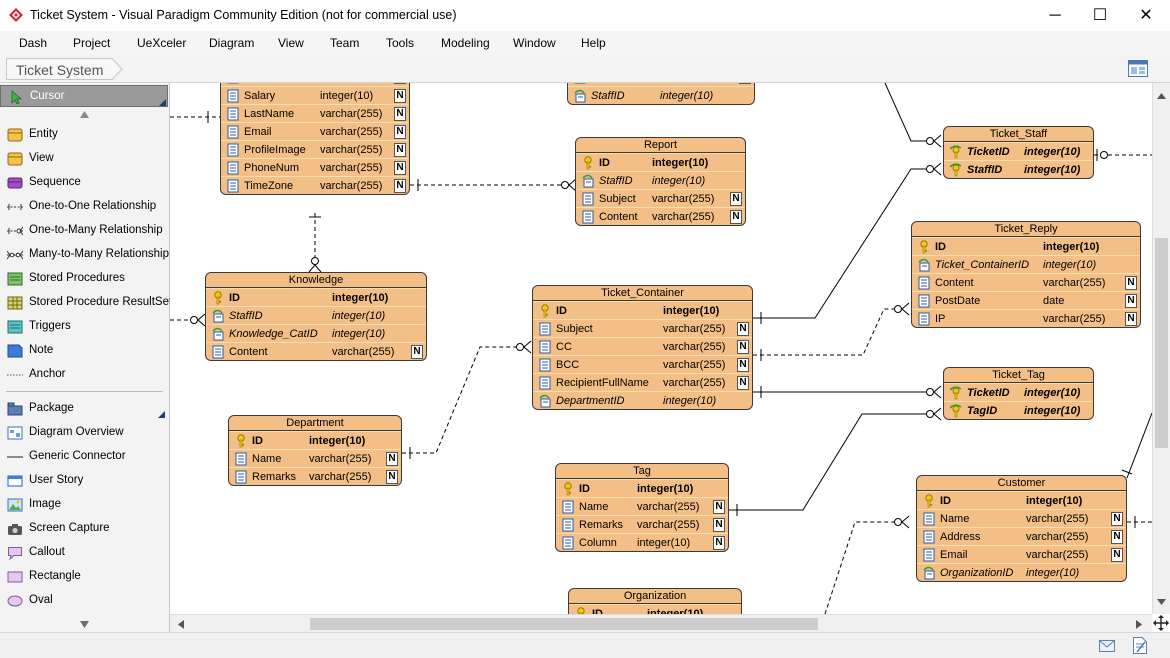  I want to click on palette-item-callout: Callout, so click(84, 553).